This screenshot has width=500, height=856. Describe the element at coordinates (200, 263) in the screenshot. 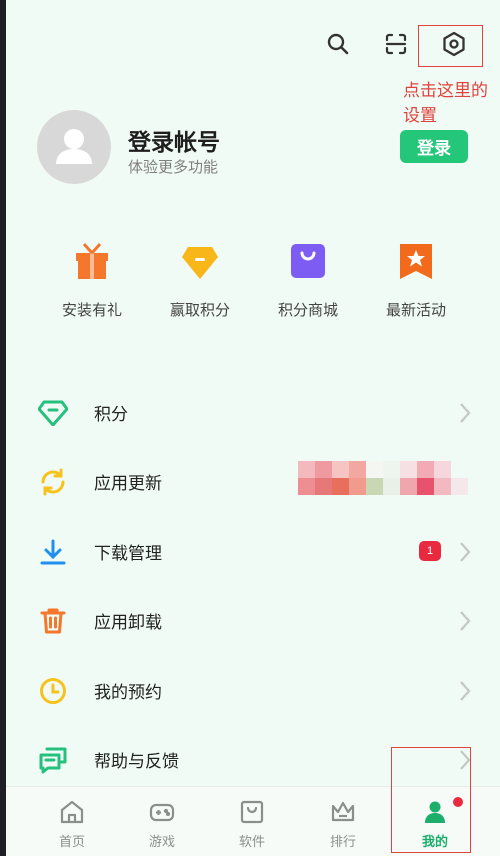

I see `diamond-icon` at that location.